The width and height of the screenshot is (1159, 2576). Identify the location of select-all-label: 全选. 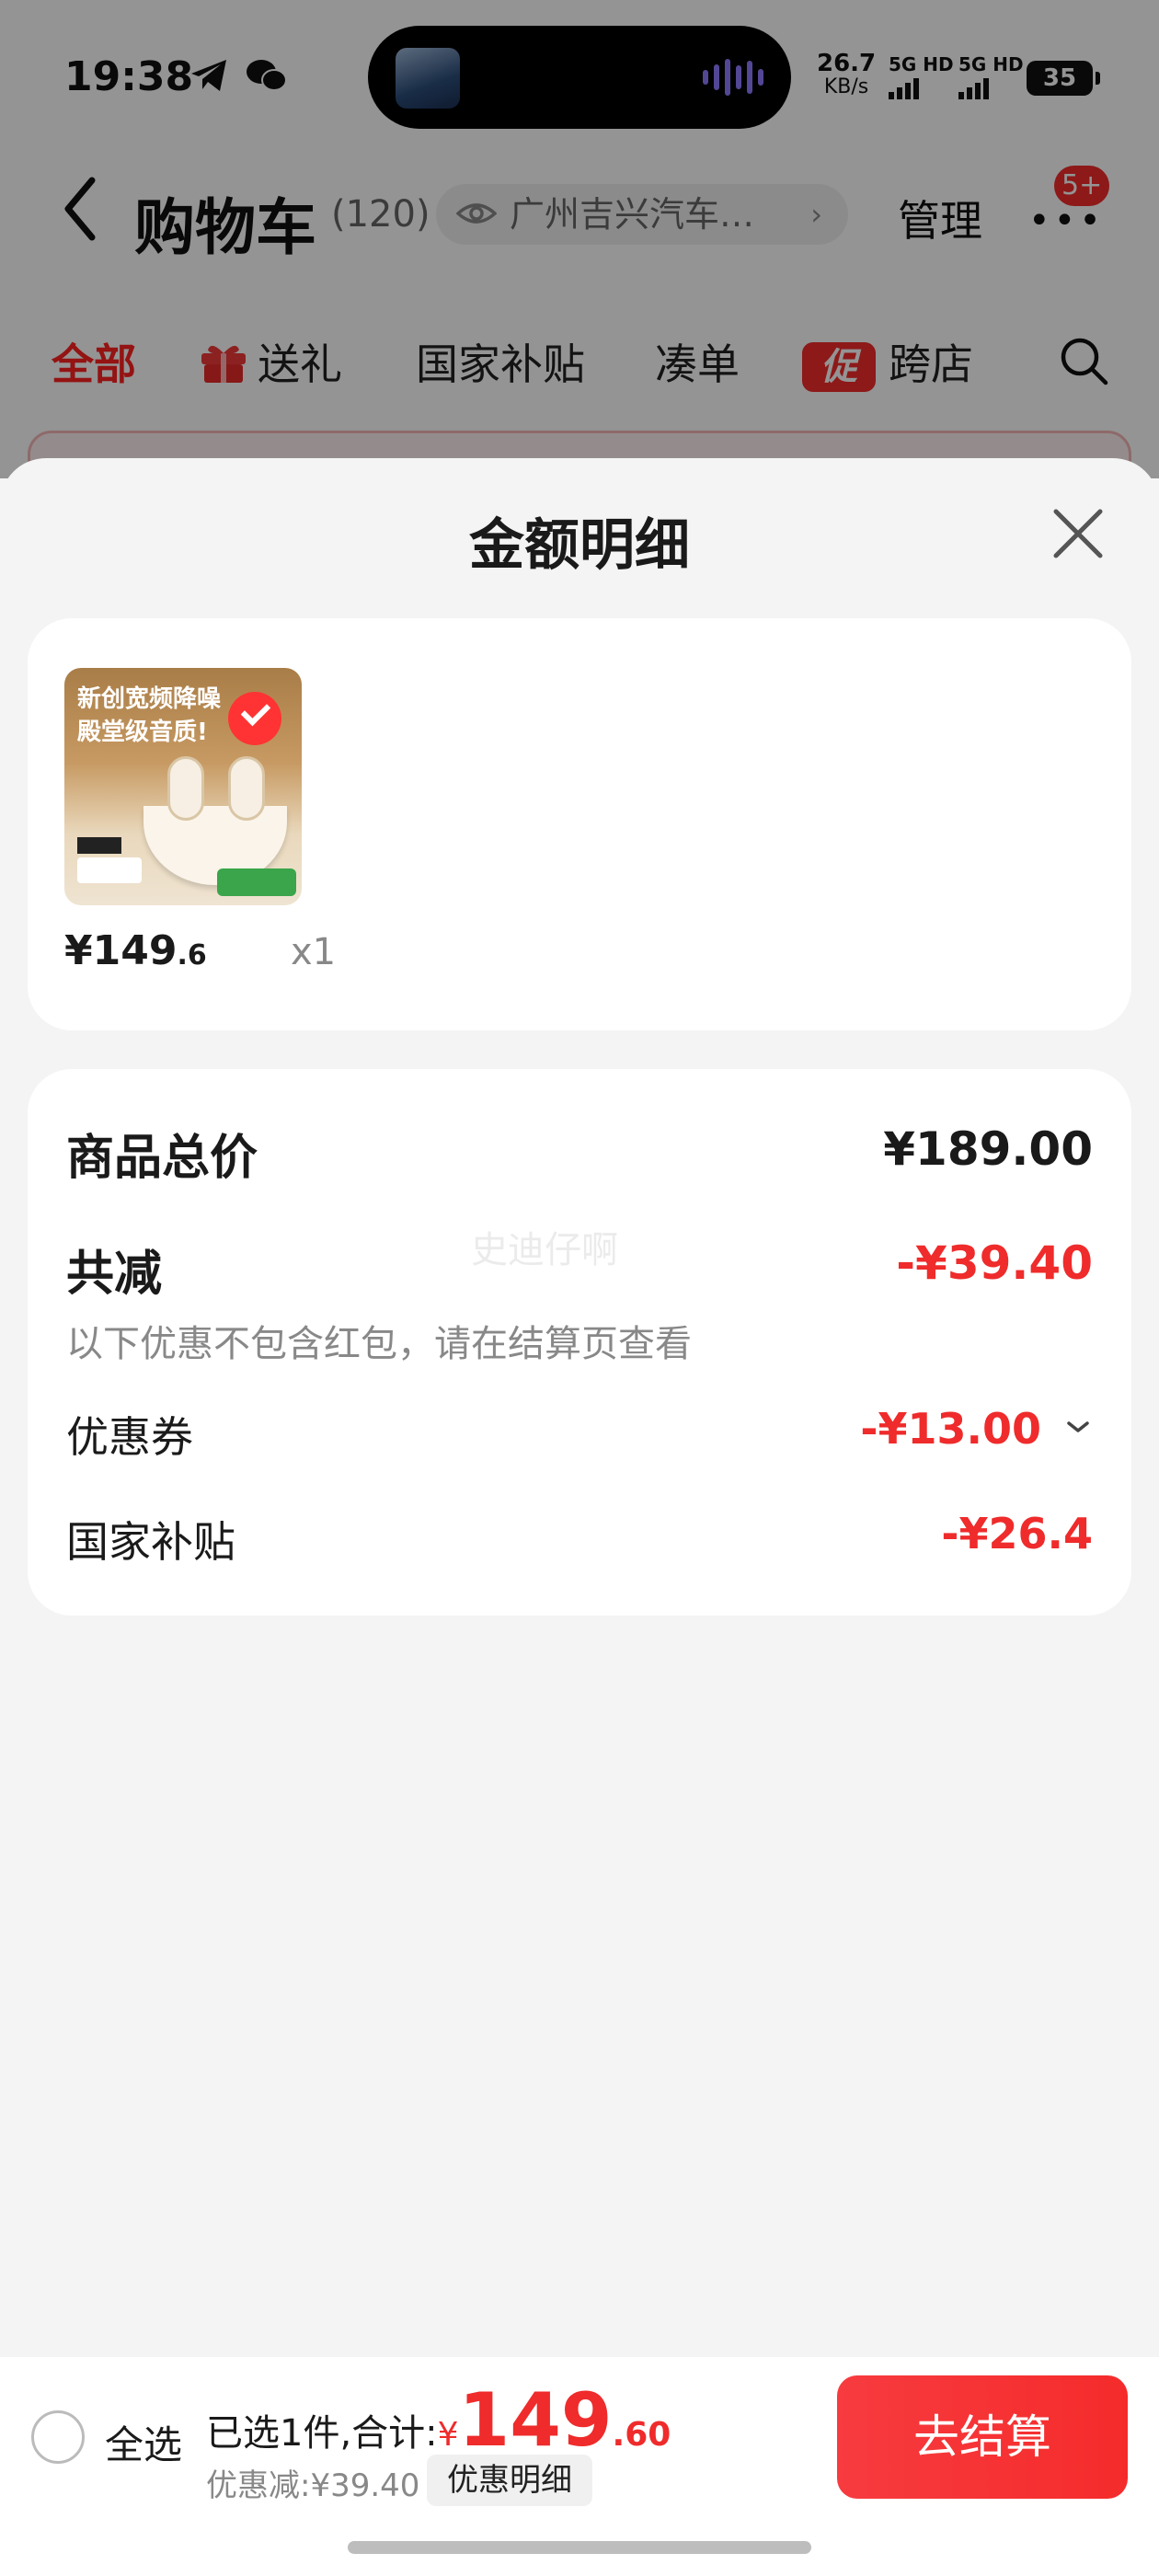
(143, 2442).